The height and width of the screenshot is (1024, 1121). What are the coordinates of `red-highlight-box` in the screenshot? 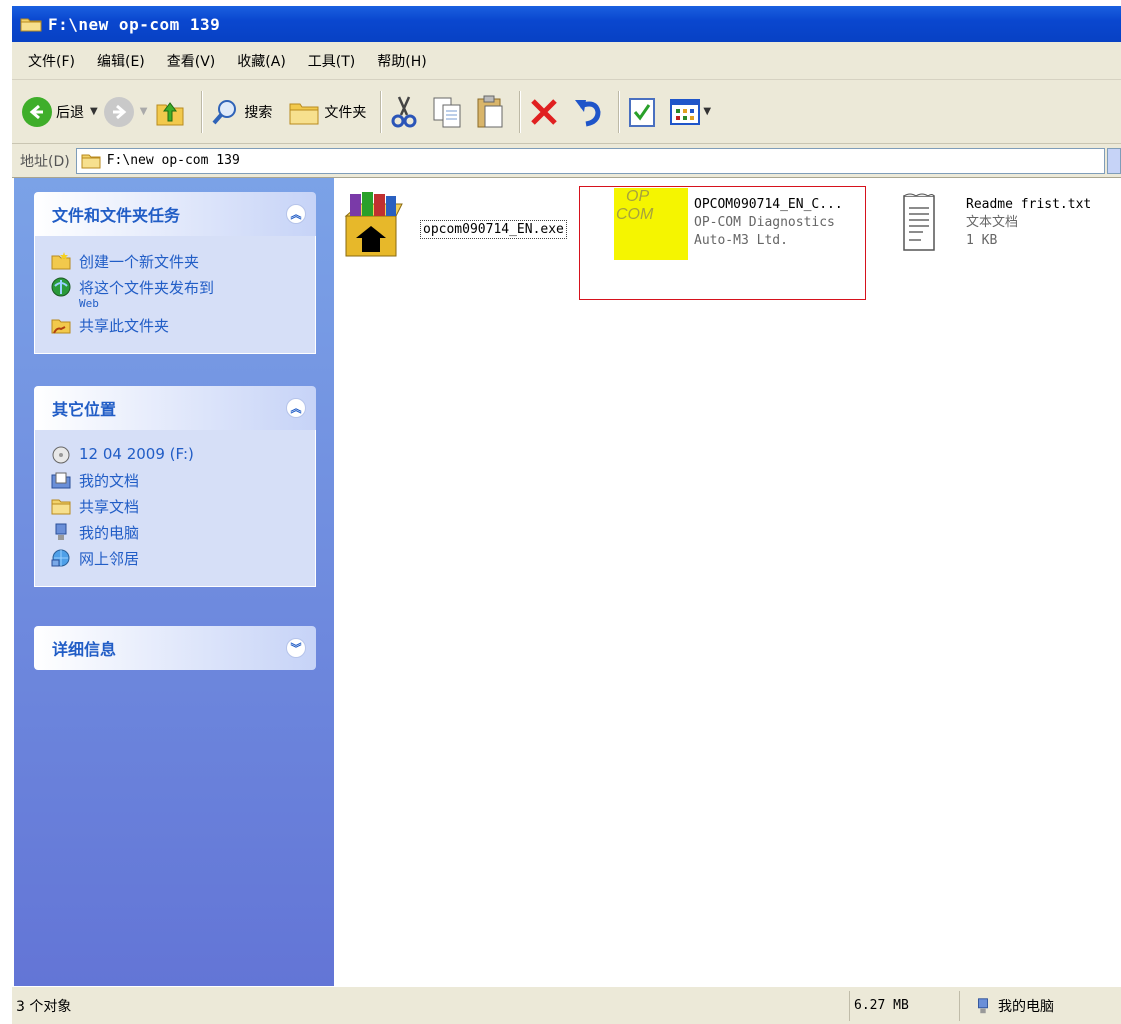 It's located at (722, 243).